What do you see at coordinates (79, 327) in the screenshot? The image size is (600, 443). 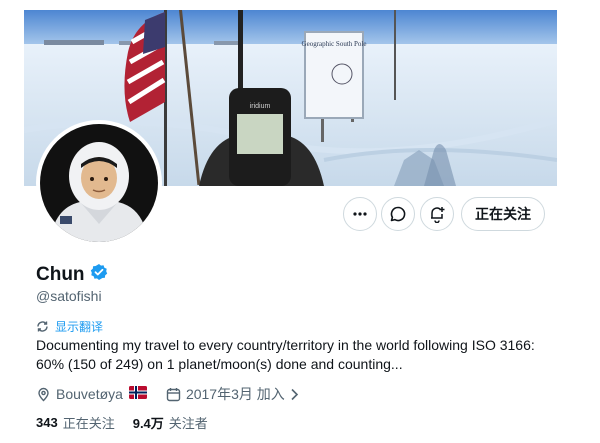 I see `translate-label: 显示翻译` at bounding box center [79, 327].